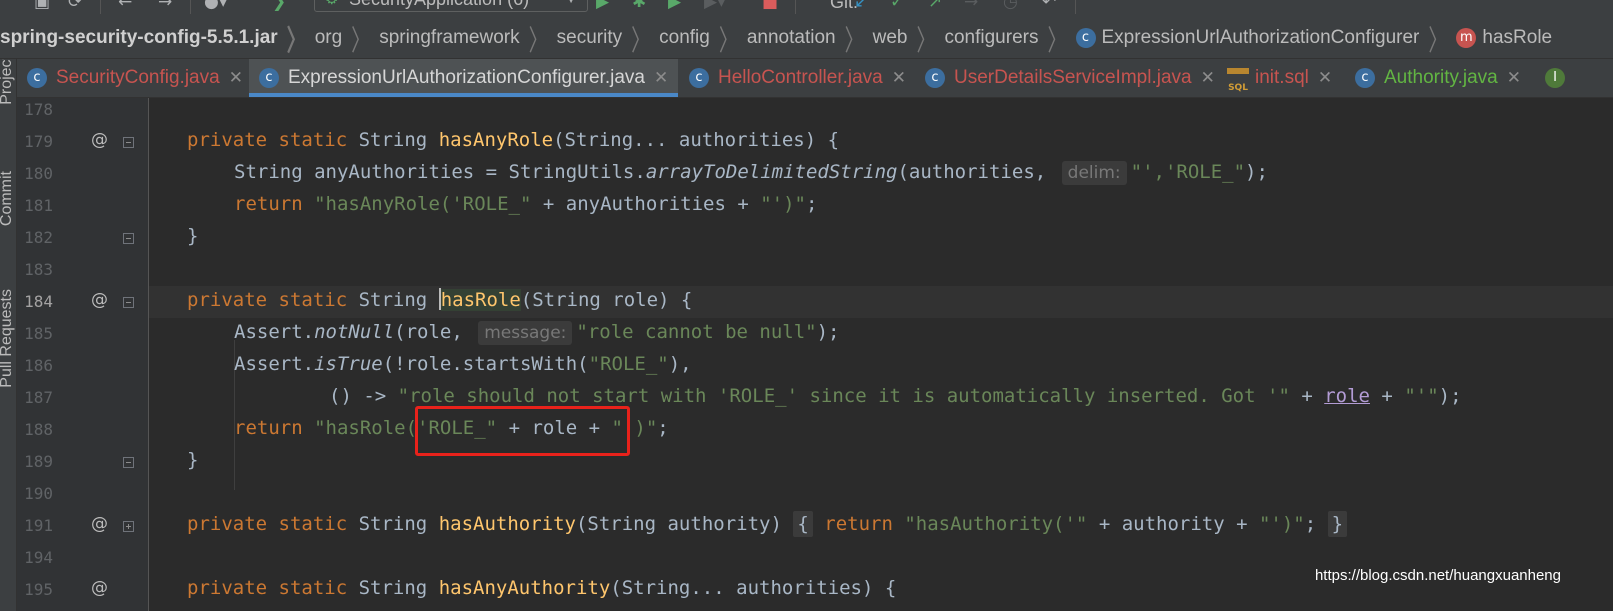  Describe the element at coordinates (646, 204) in the screenshot. I see `code-text: + anyAuthorities +` at that location.